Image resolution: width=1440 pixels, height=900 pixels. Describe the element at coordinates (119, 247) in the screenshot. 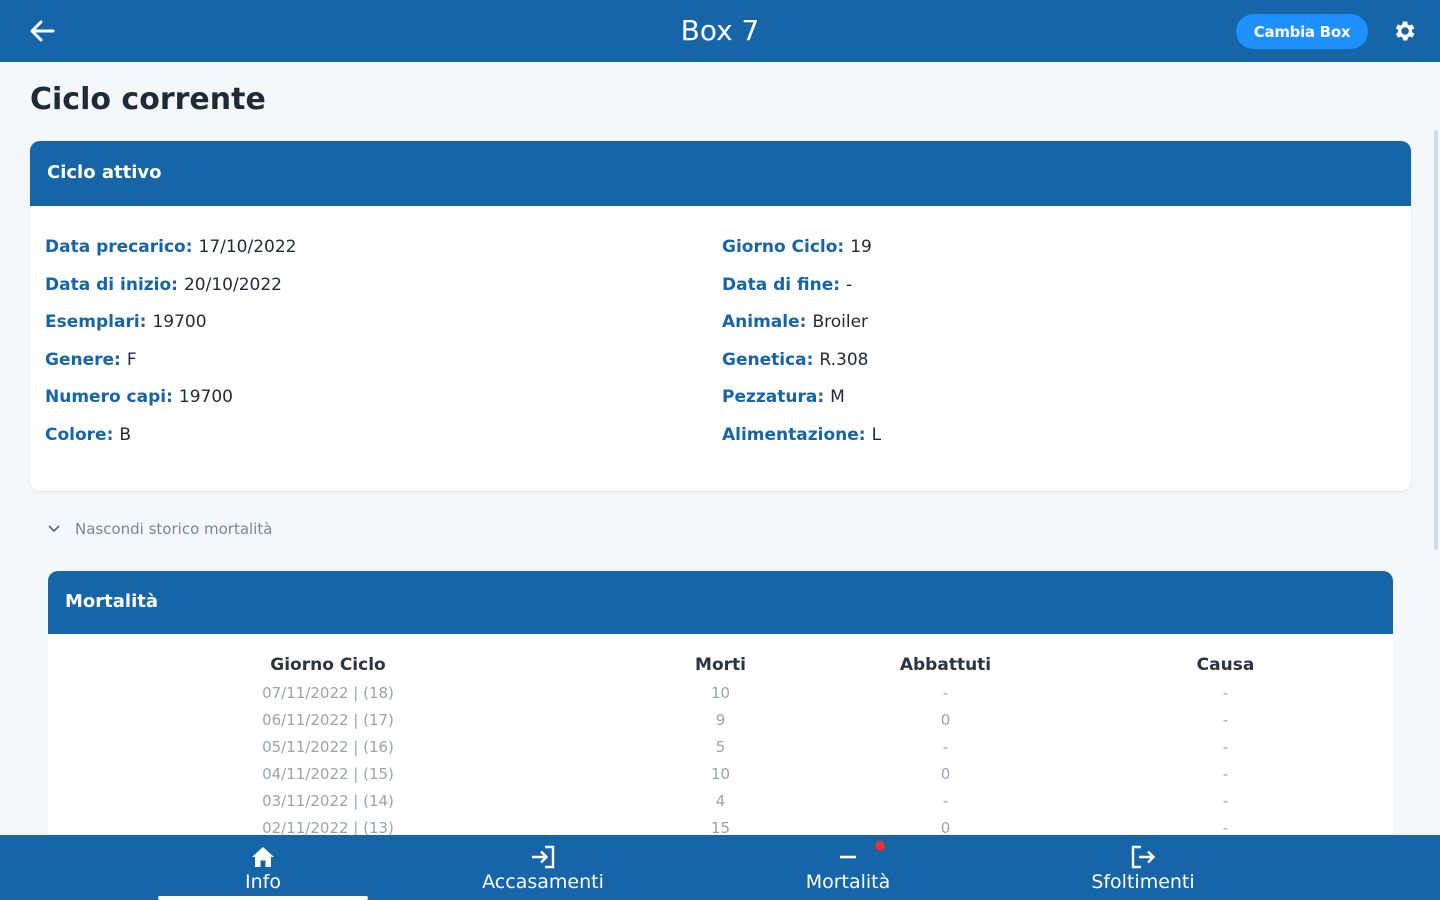

I see `info-label: Data precarico:` at that location.